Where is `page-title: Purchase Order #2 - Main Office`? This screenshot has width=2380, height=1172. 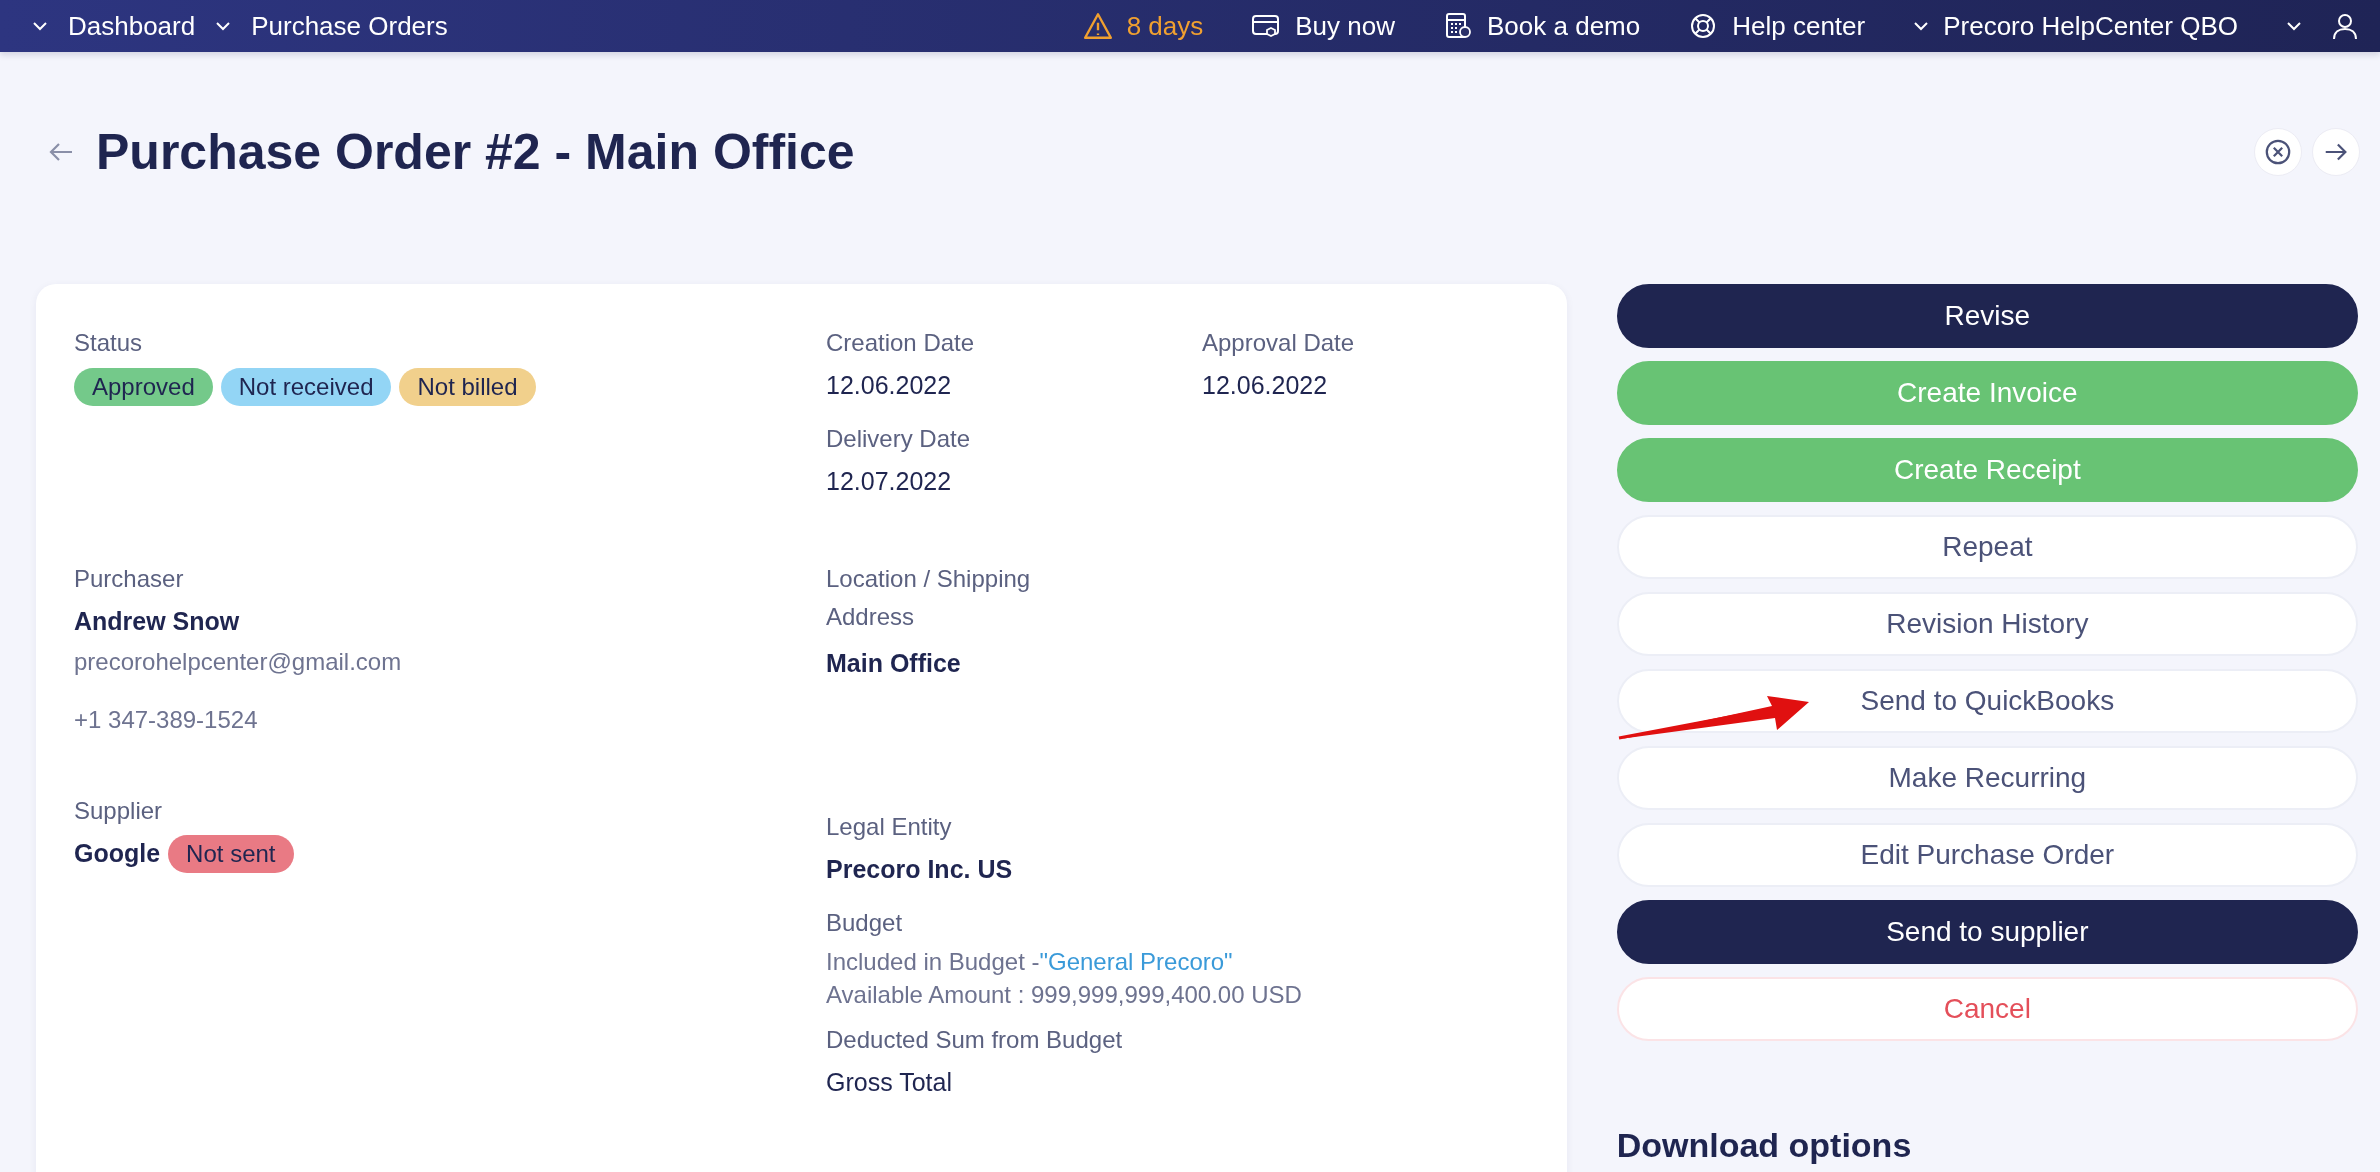
page-title: Purchase Order #2 - Main Office is located at coordinates (476, 152).